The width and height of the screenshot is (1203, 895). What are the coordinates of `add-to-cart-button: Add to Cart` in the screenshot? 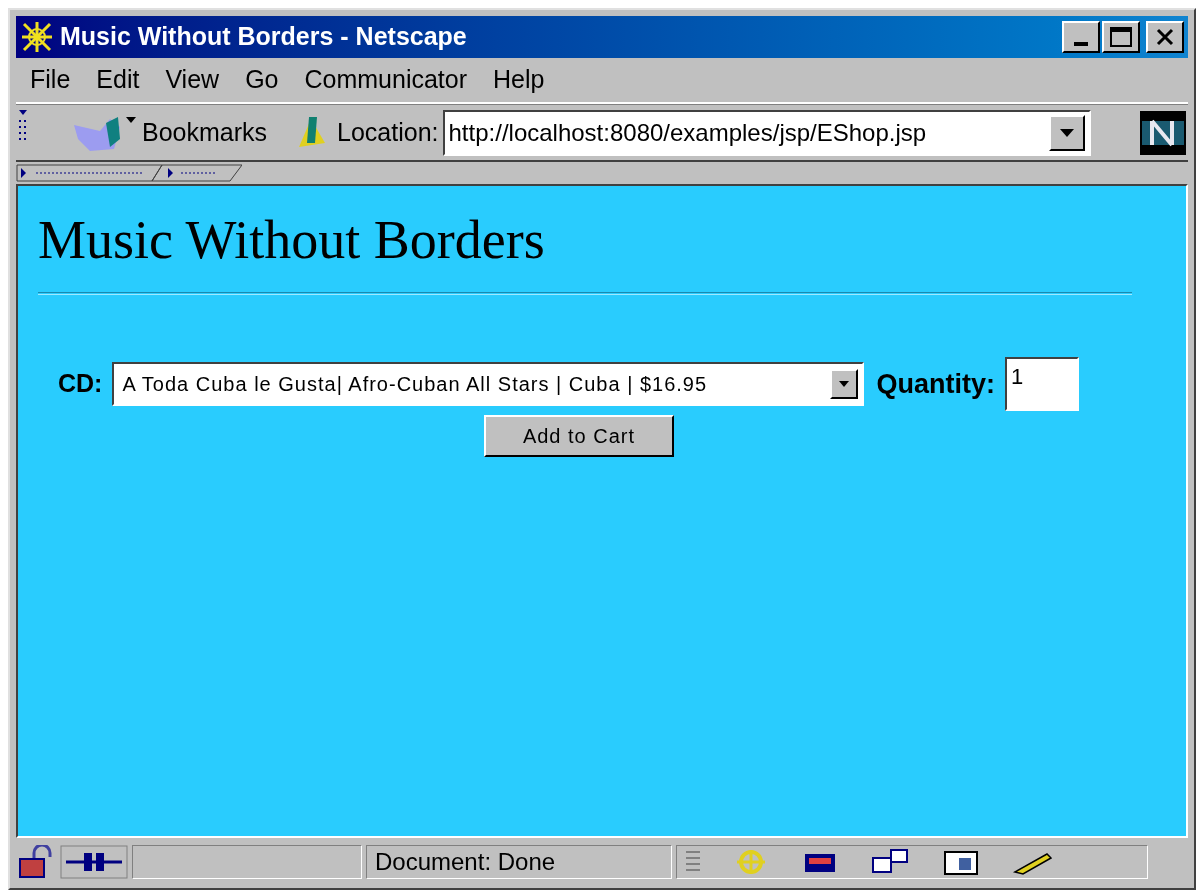 It's located at (579, 436).